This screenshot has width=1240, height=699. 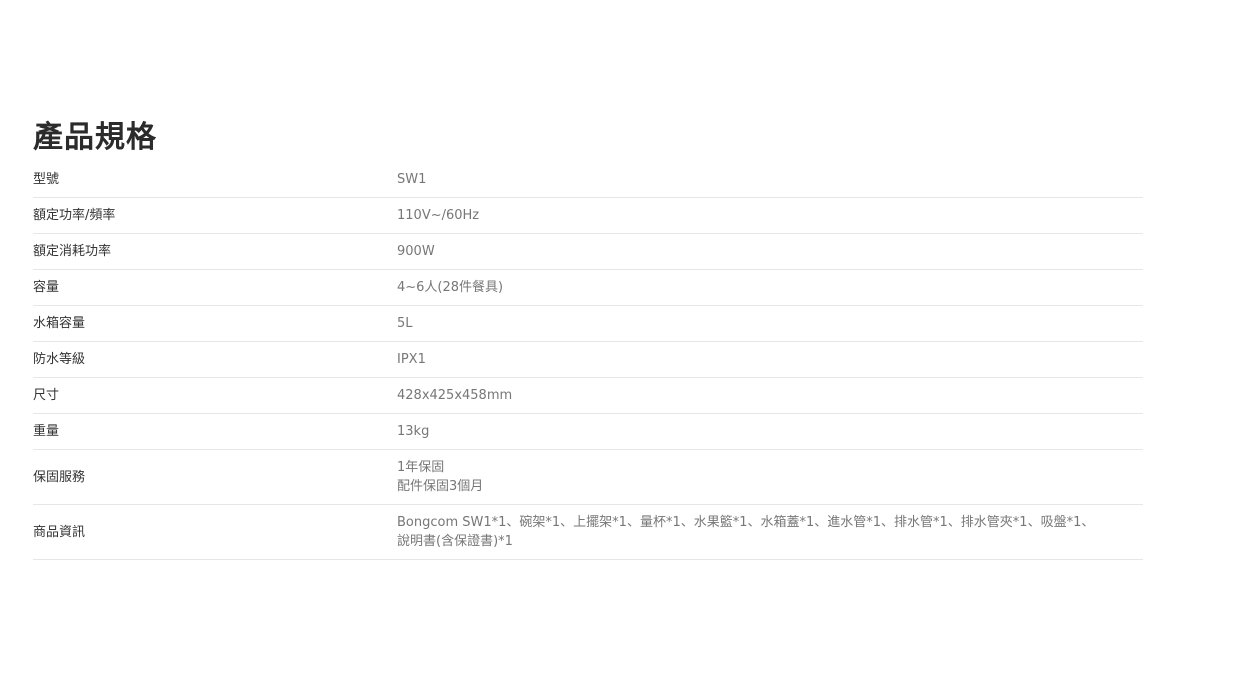 I want to click on spec-row-capacity: 容量 4~6人(28件餐具), so click(x=588, y=288).